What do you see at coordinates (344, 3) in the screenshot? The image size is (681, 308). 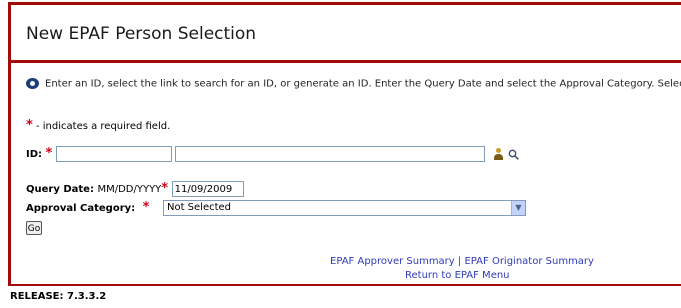 I see `top-border` at bounding box center [344, 3].